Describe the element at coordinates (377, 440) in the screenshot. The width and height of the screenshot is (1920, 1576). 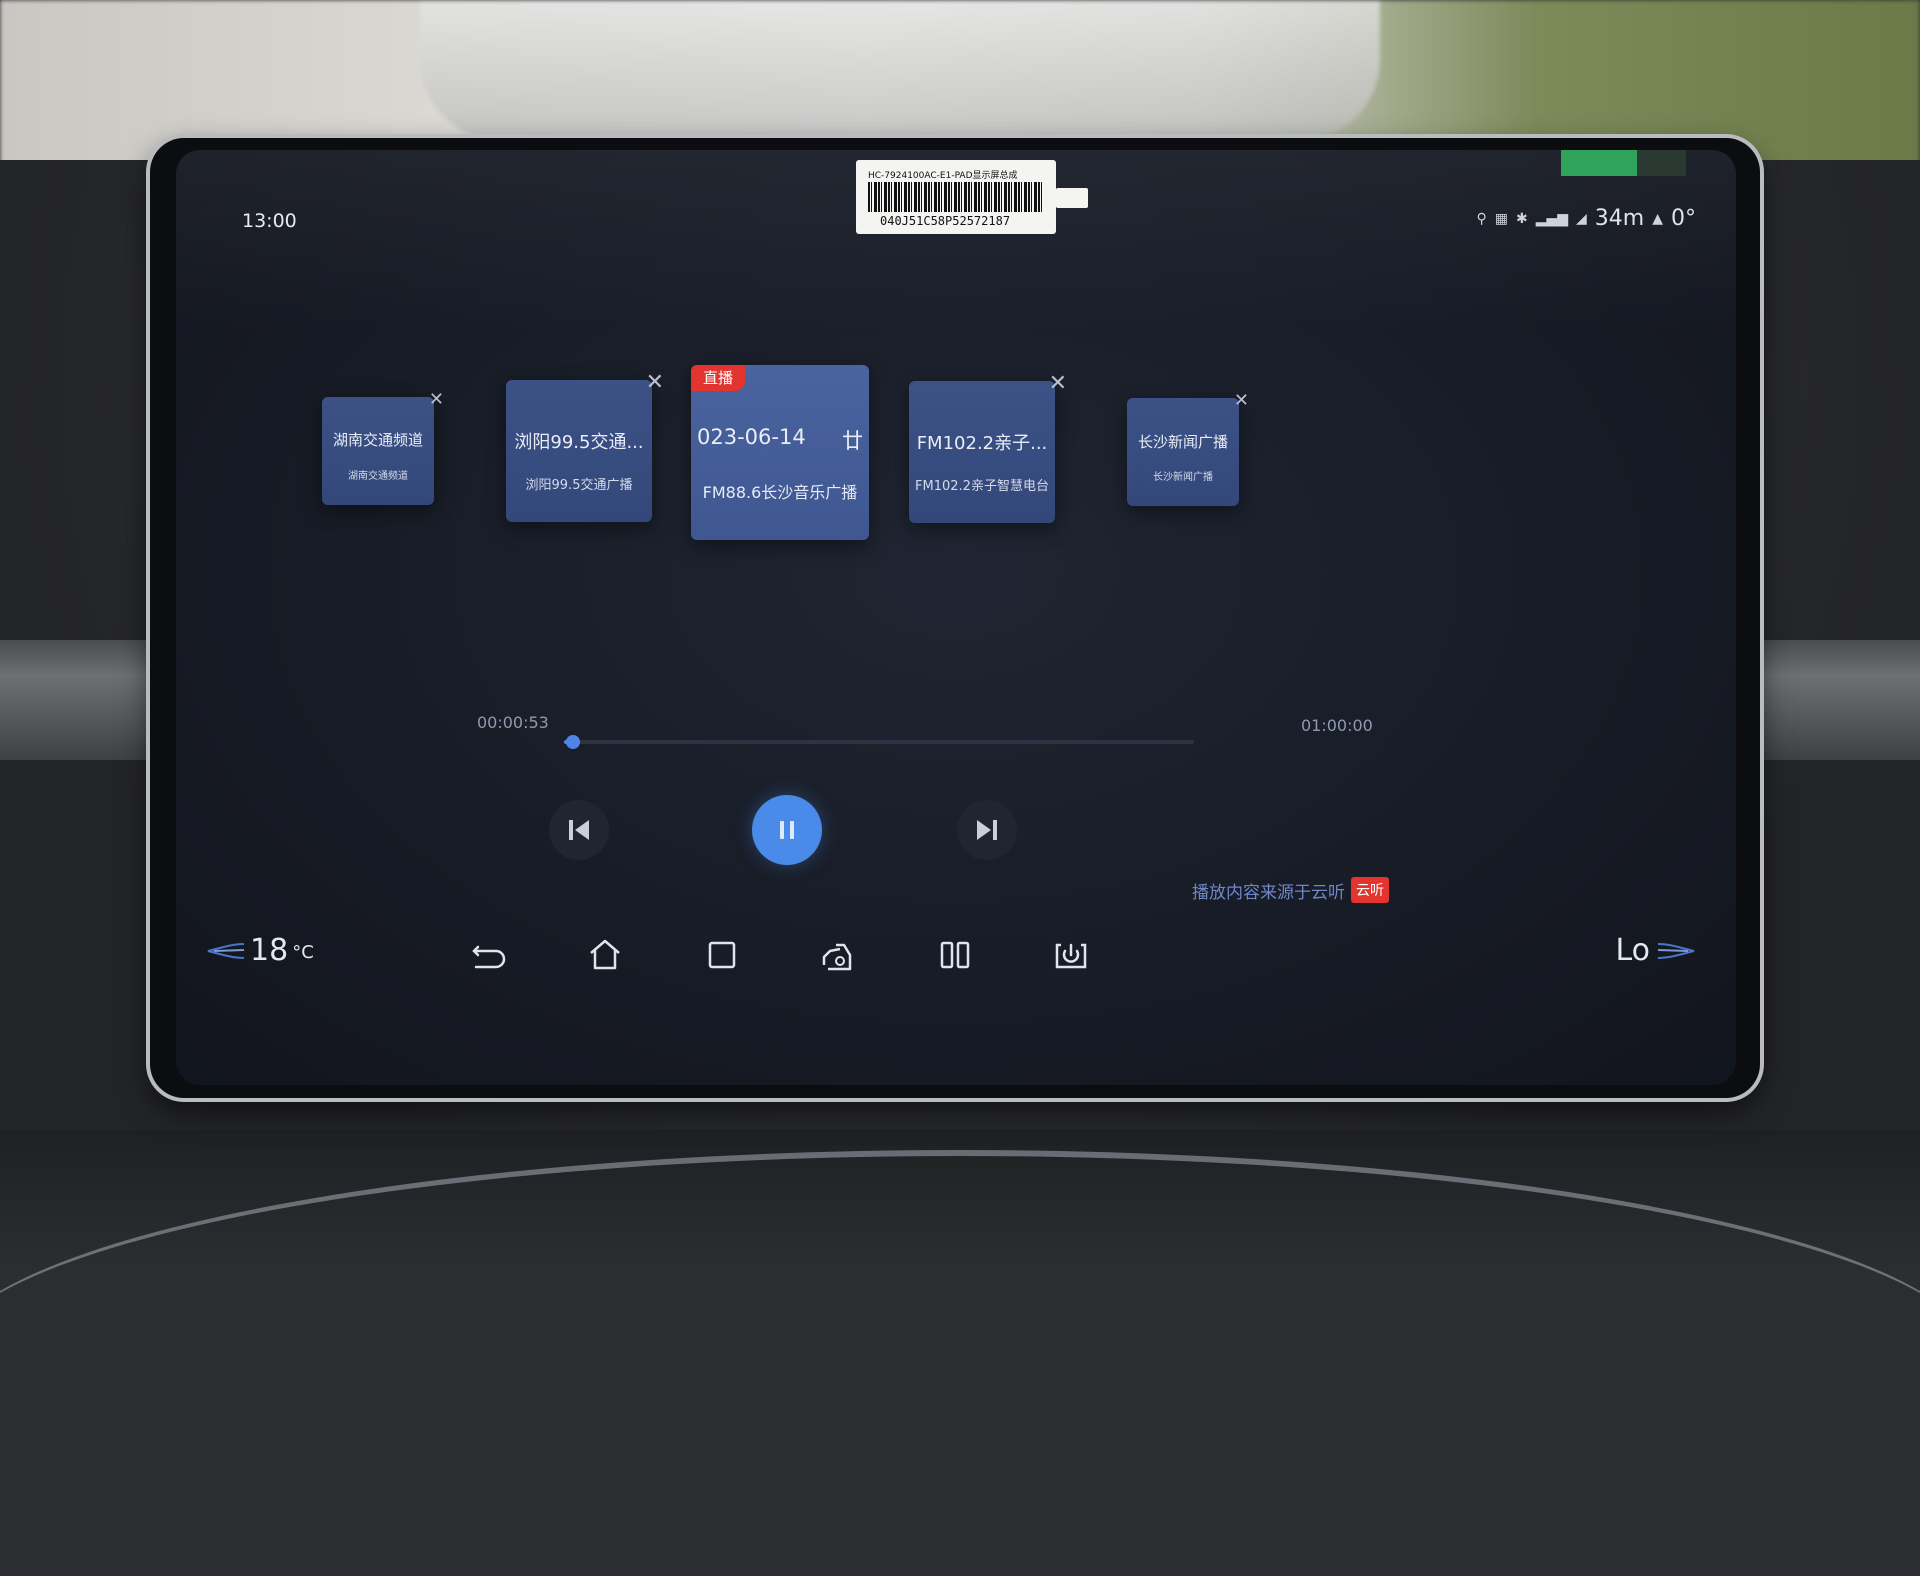
I see `station-title: 湖南交通频道` at that location.